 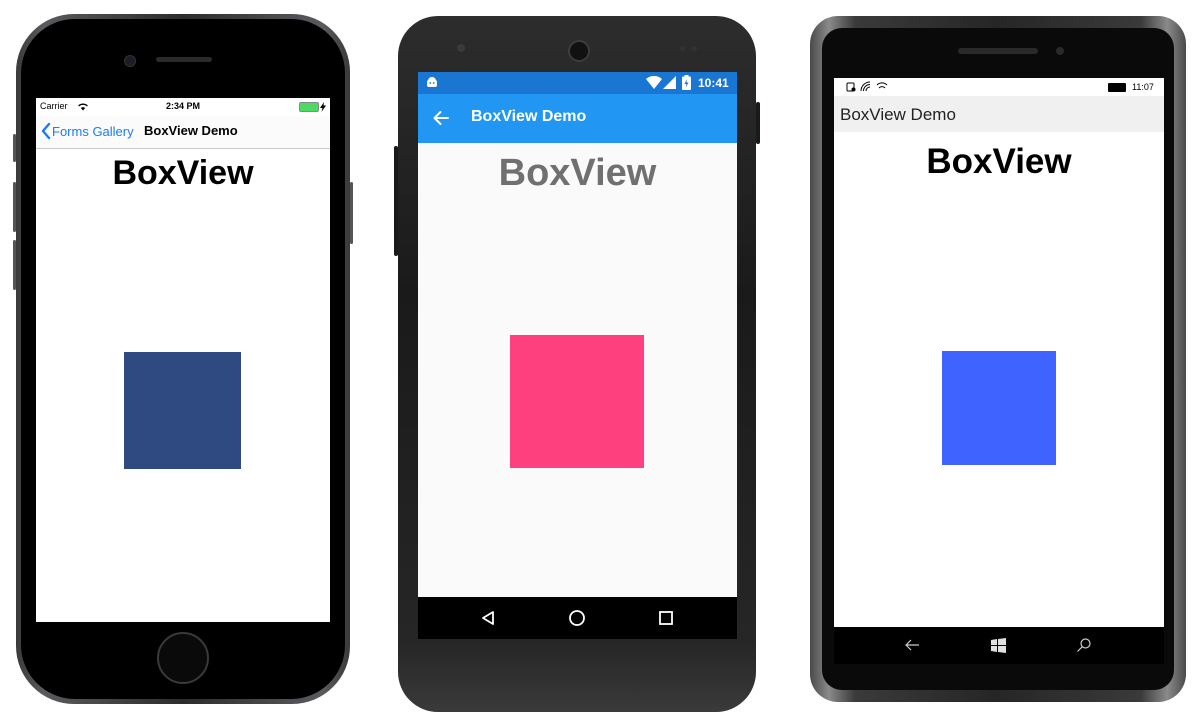 I want to click on android-navigation-bar, so click(x=577, y=618).